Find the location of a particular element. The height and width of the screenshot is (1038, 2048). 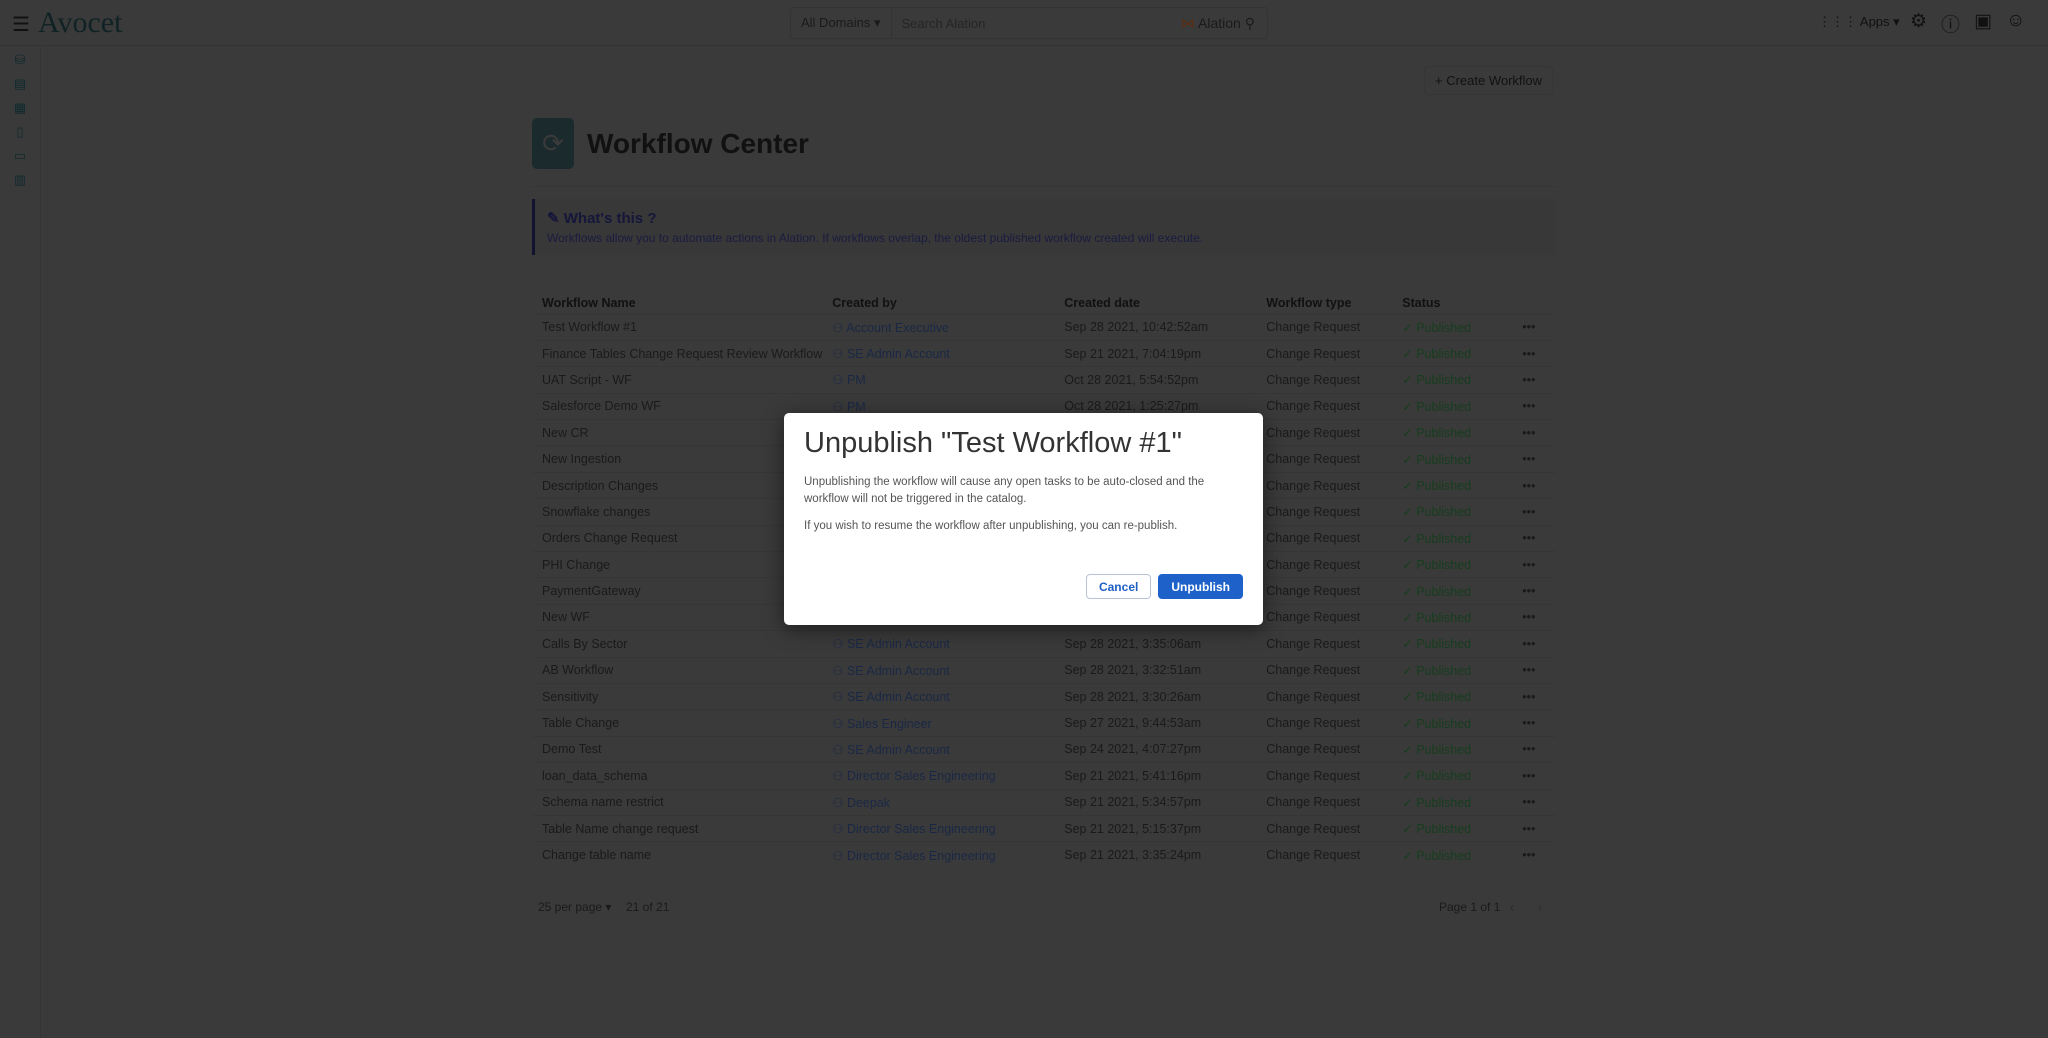

search-input is located at coordinates (1036, 23).